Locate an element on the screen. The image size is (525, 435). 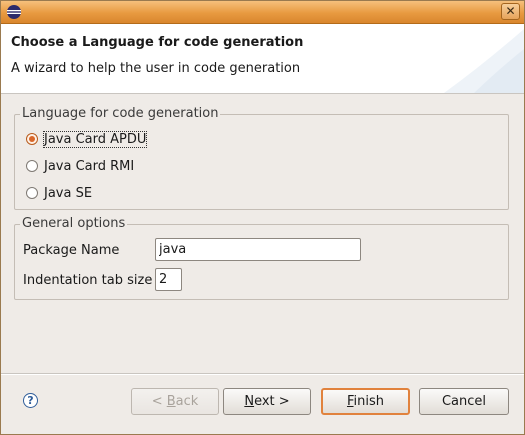
eclipse-icon is located at coordinates (14, 12).